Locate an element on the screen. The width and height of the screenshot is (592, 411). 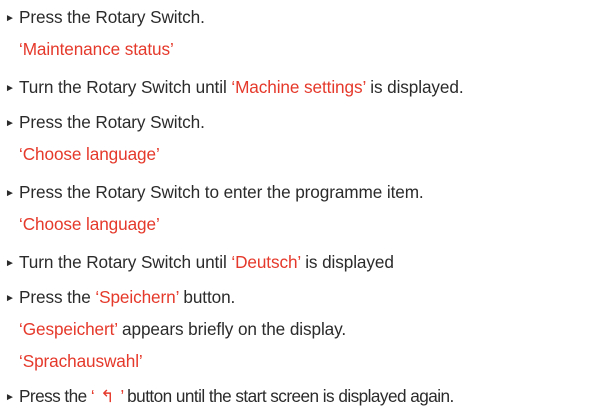
instruction-step-3: ► Press the Rotary Switch. is located at coordinates (105, 122).